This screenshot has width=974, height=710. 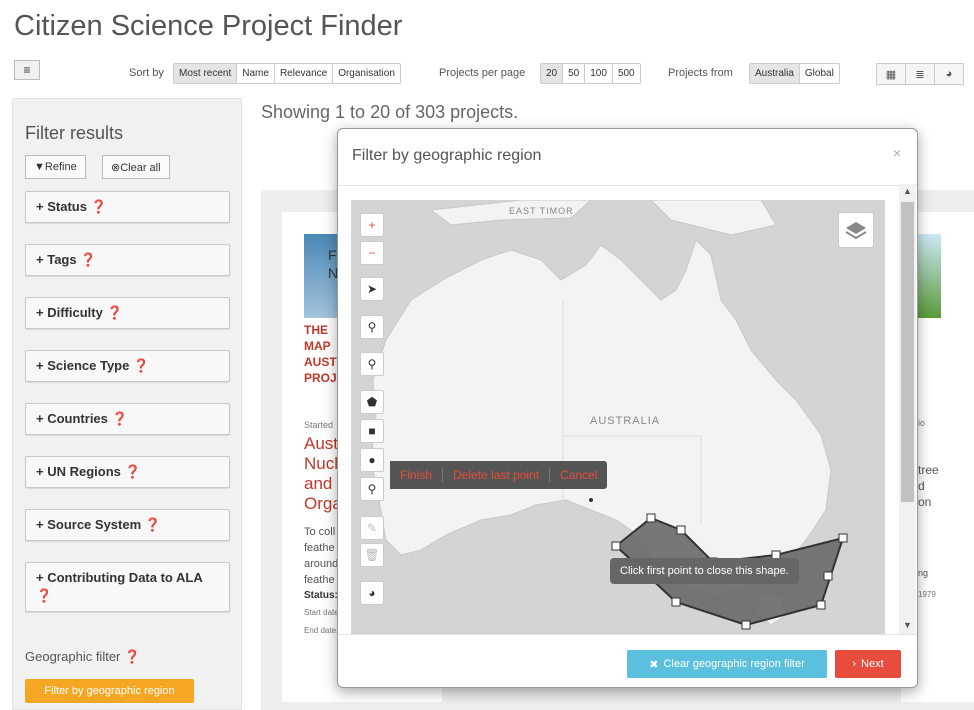 I want to click on sort-name: Name, so click(x=256, y=73).